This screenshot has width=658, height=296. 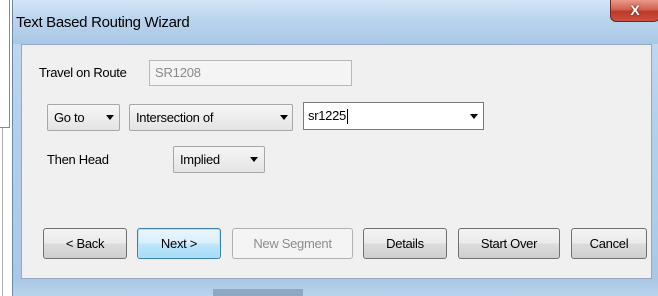 I want to click on target-type-dropdown-value: Intersection of, so click(x=175, y=117).